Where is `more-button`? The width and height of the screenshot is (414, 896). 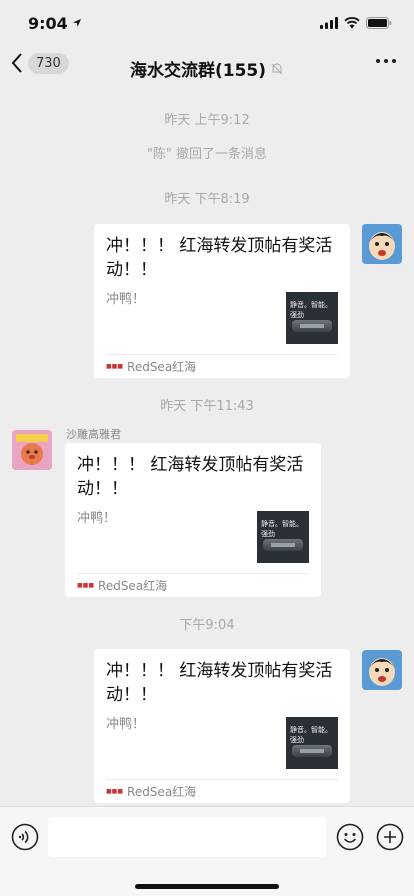
more-button is located at coordinates (386, 61).